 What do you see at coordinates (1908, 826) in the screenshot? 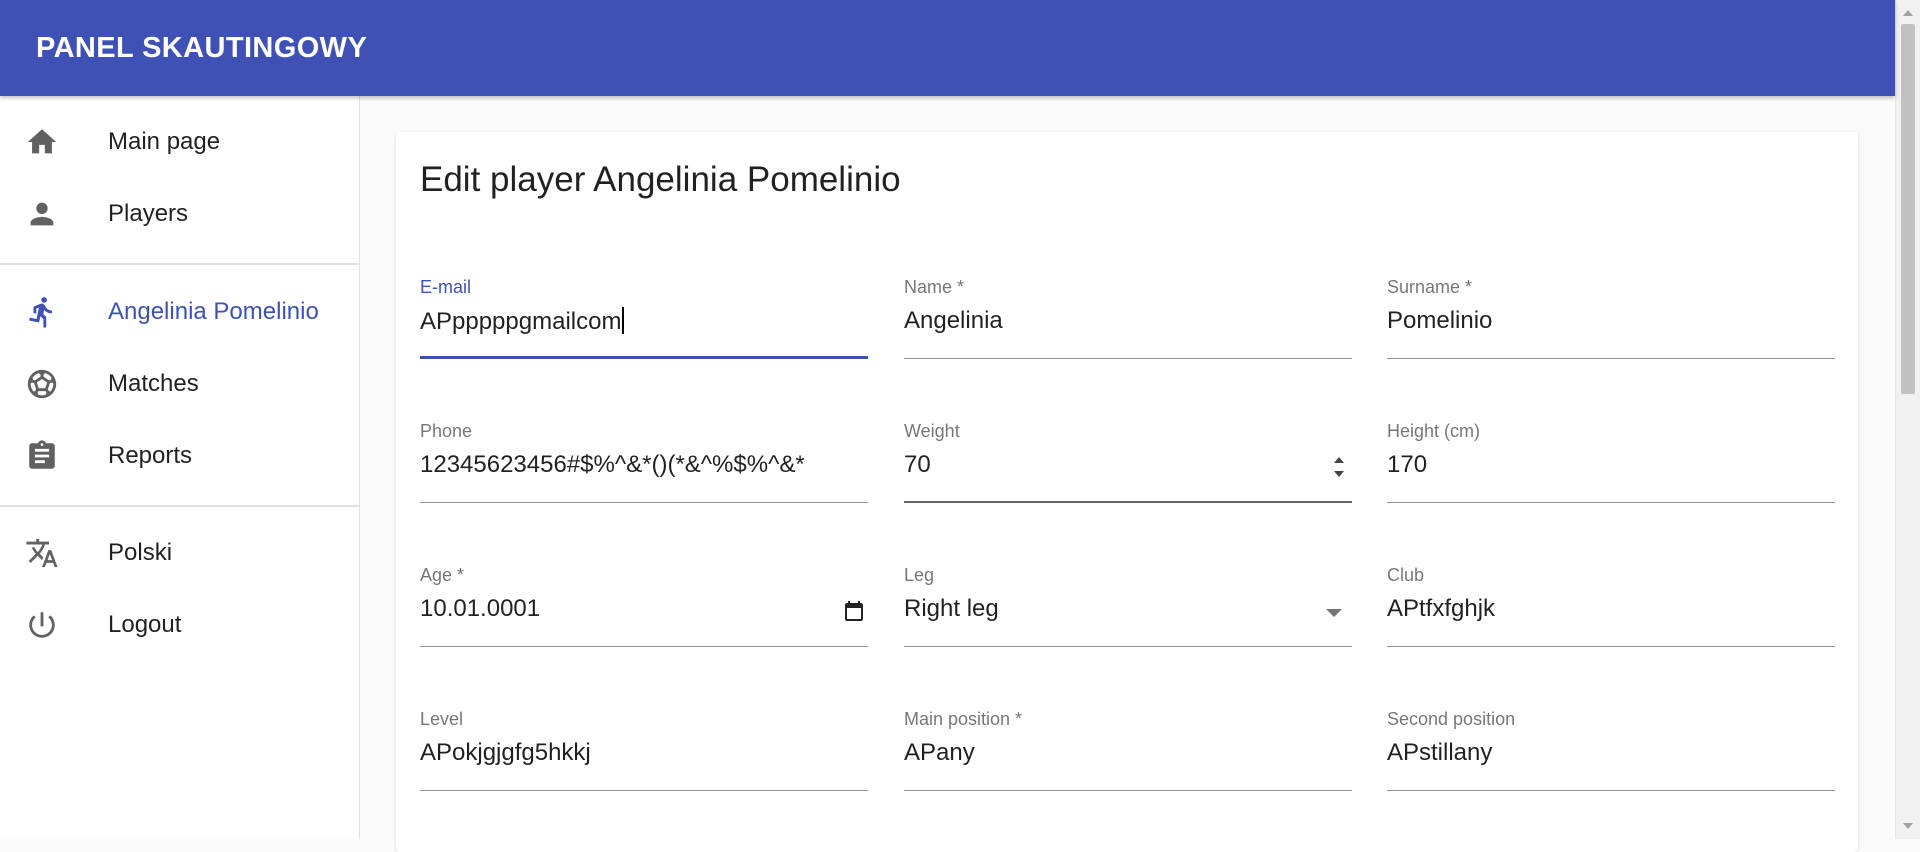
I see `scroll-down-icon` at bounding box center [1908, 826].